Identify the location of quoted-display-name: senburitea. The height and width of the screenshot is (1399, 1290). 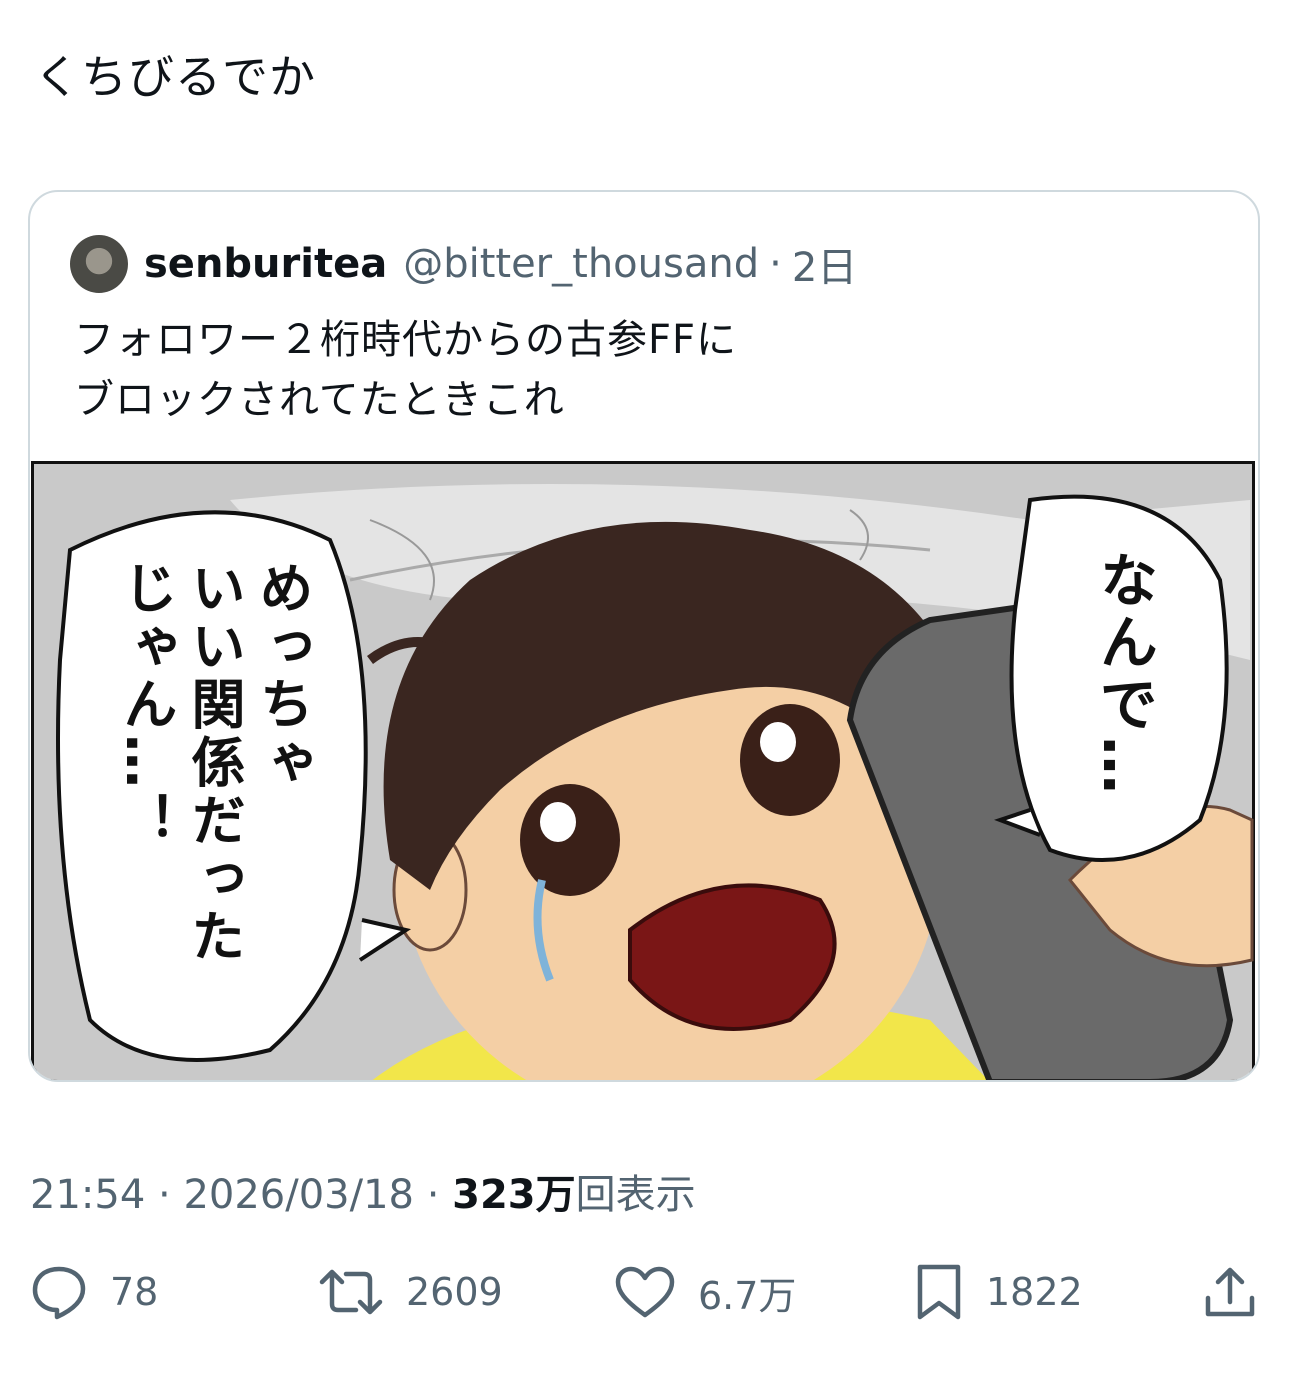
(265, 264).